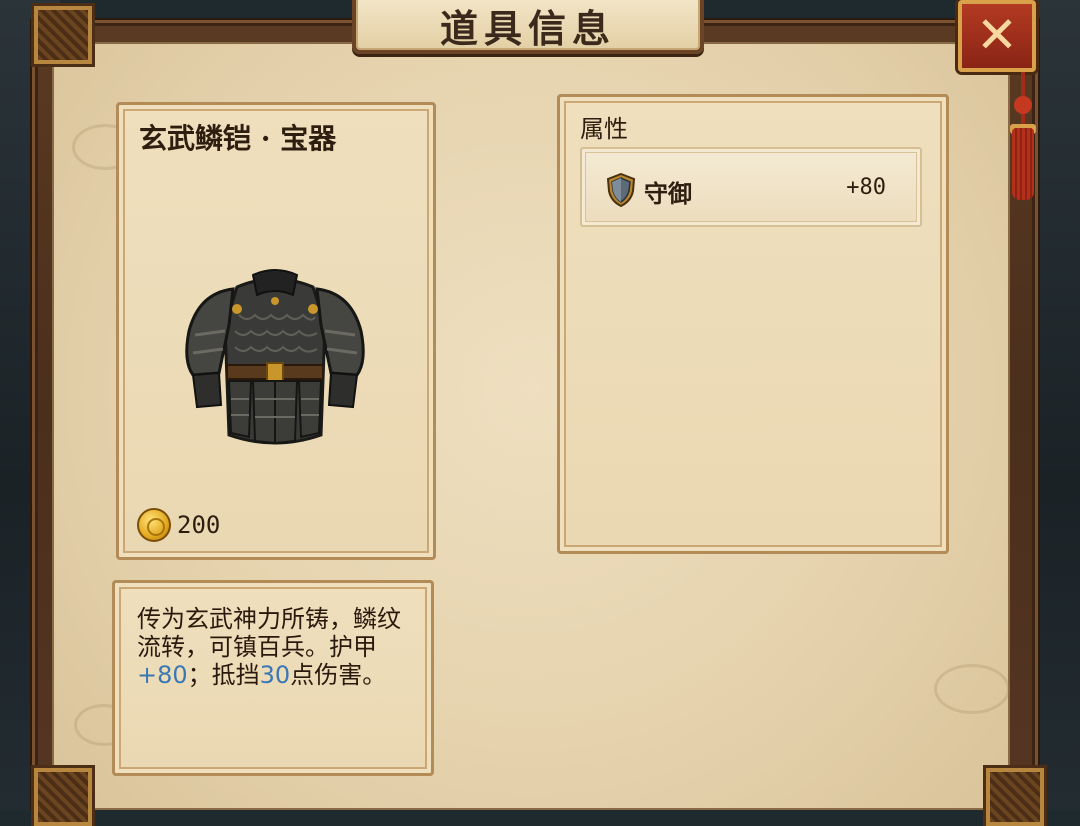  What do you see at coordinates (162, 675) in the screenshot?
I see `armor-value: +80` at bounding box center [162, 675].